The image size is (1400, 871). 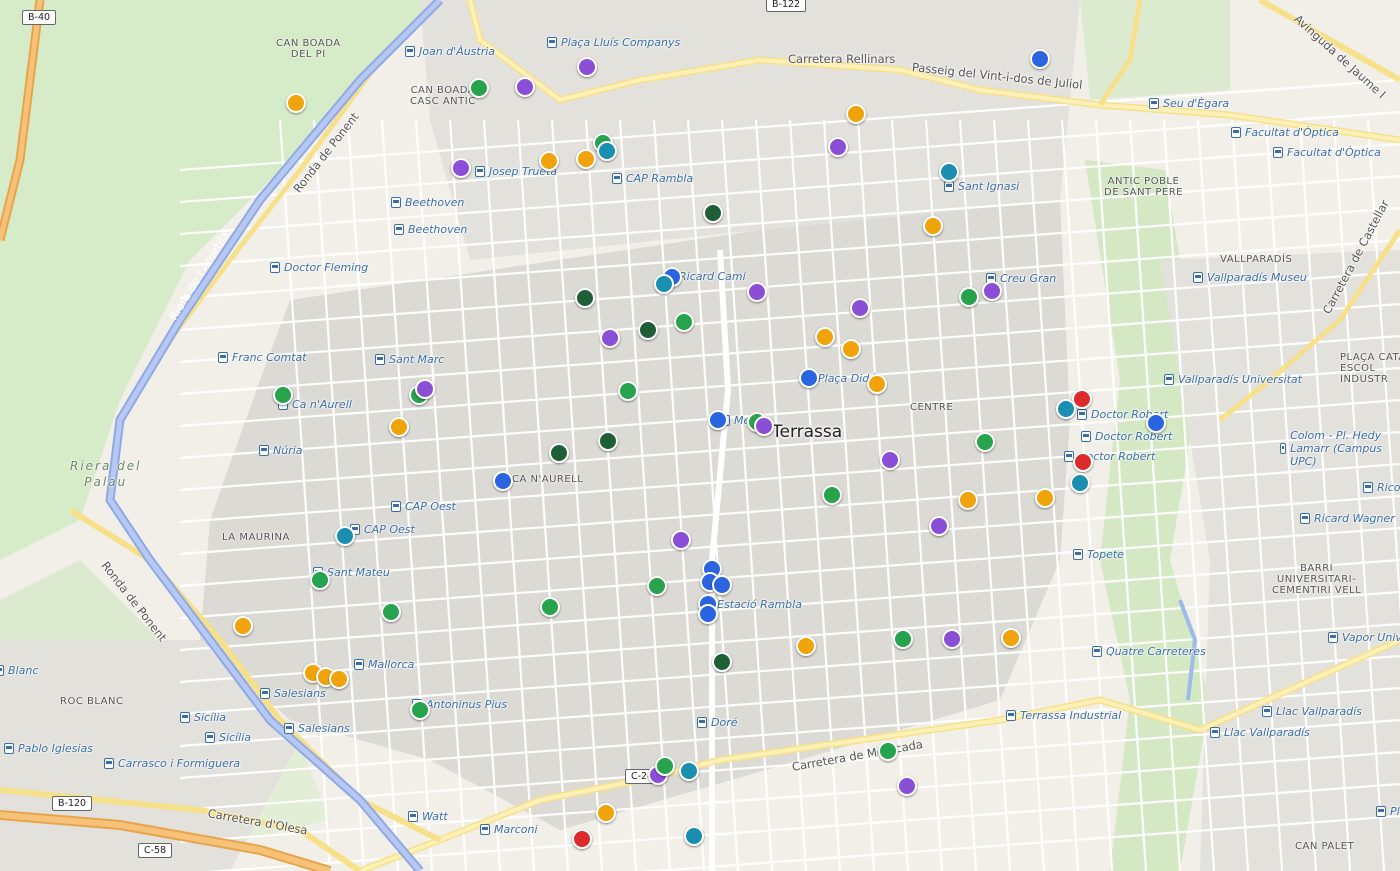 I want to click on bus-stop: Pablo Iglesias, so click(x=48, y=748).